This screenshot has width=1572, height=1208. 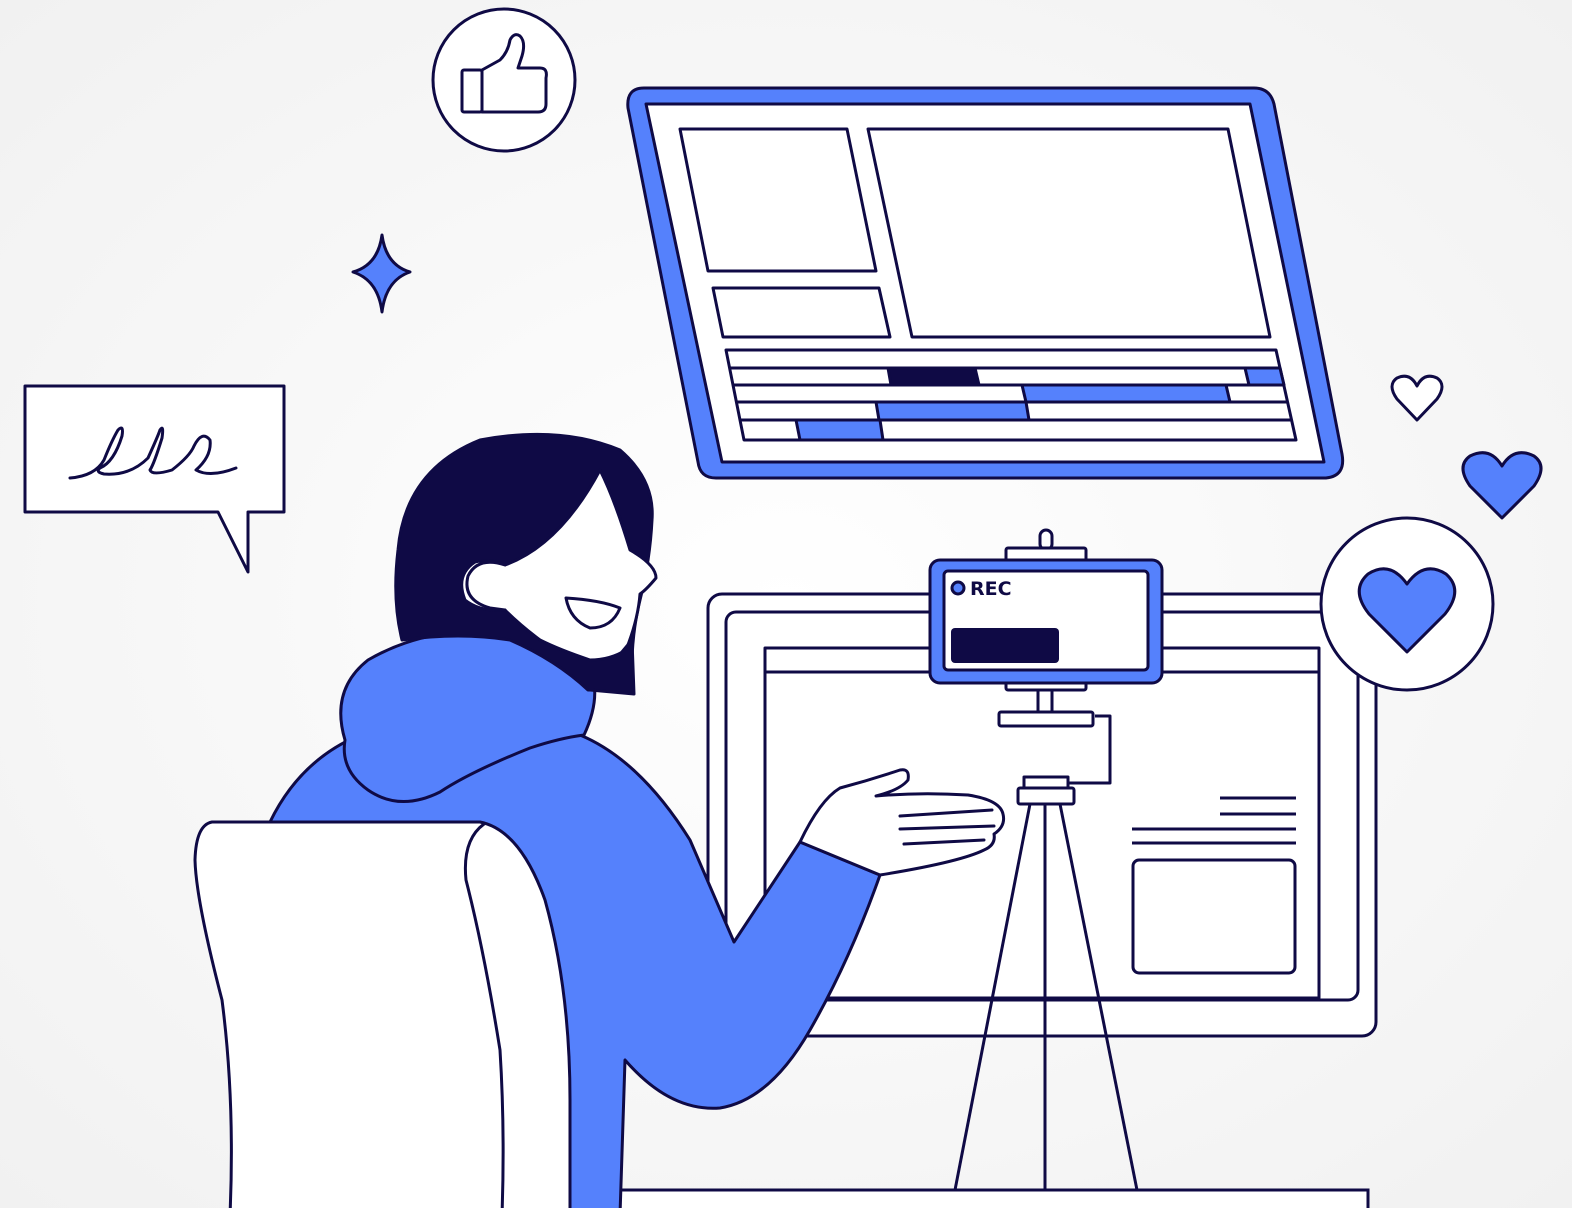 I want to click on phone-status-bar, so click(x=1005, y=645).